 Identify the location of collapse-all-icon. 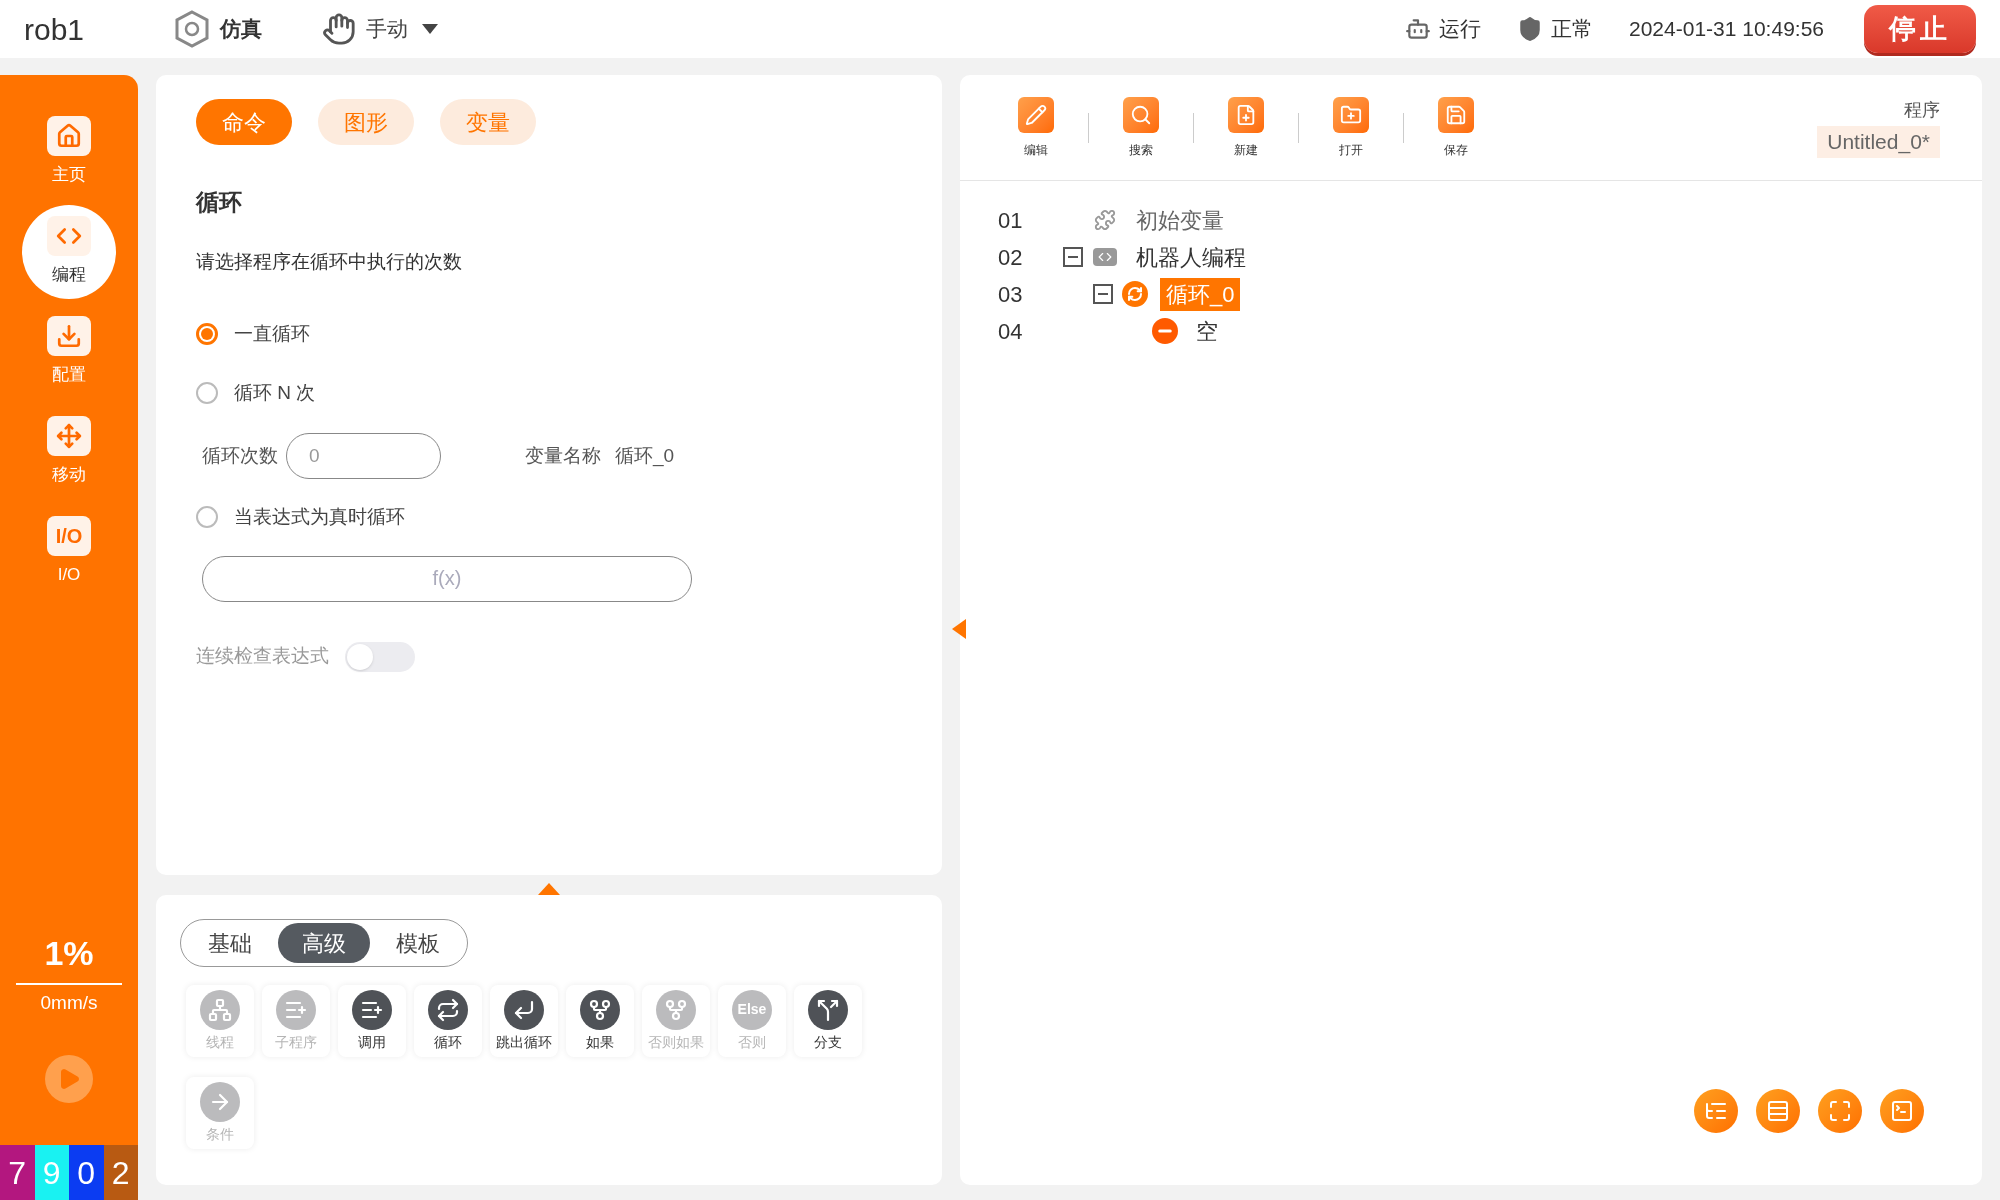
(1716, 1111).